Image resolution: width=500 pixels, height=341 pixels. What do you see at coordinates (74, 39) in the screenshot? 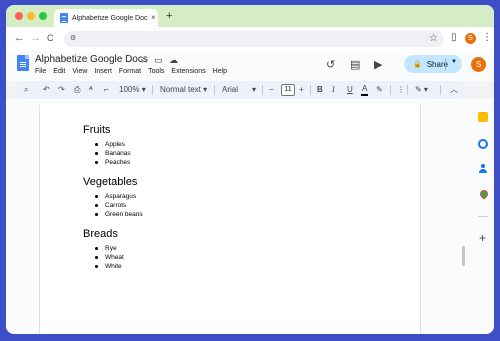
I see `site-settings-icon: ⚙` at bounding box center [74, 39].